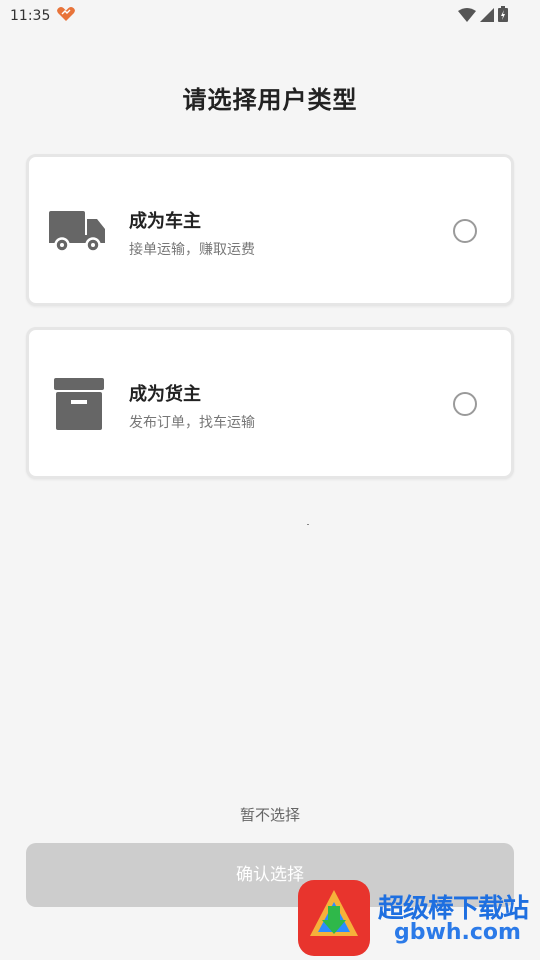 This screenshot has width=540, height=960. Describe the element at coordinates (467, 16) in the screenshot. I see `wifi-icon` at that location.